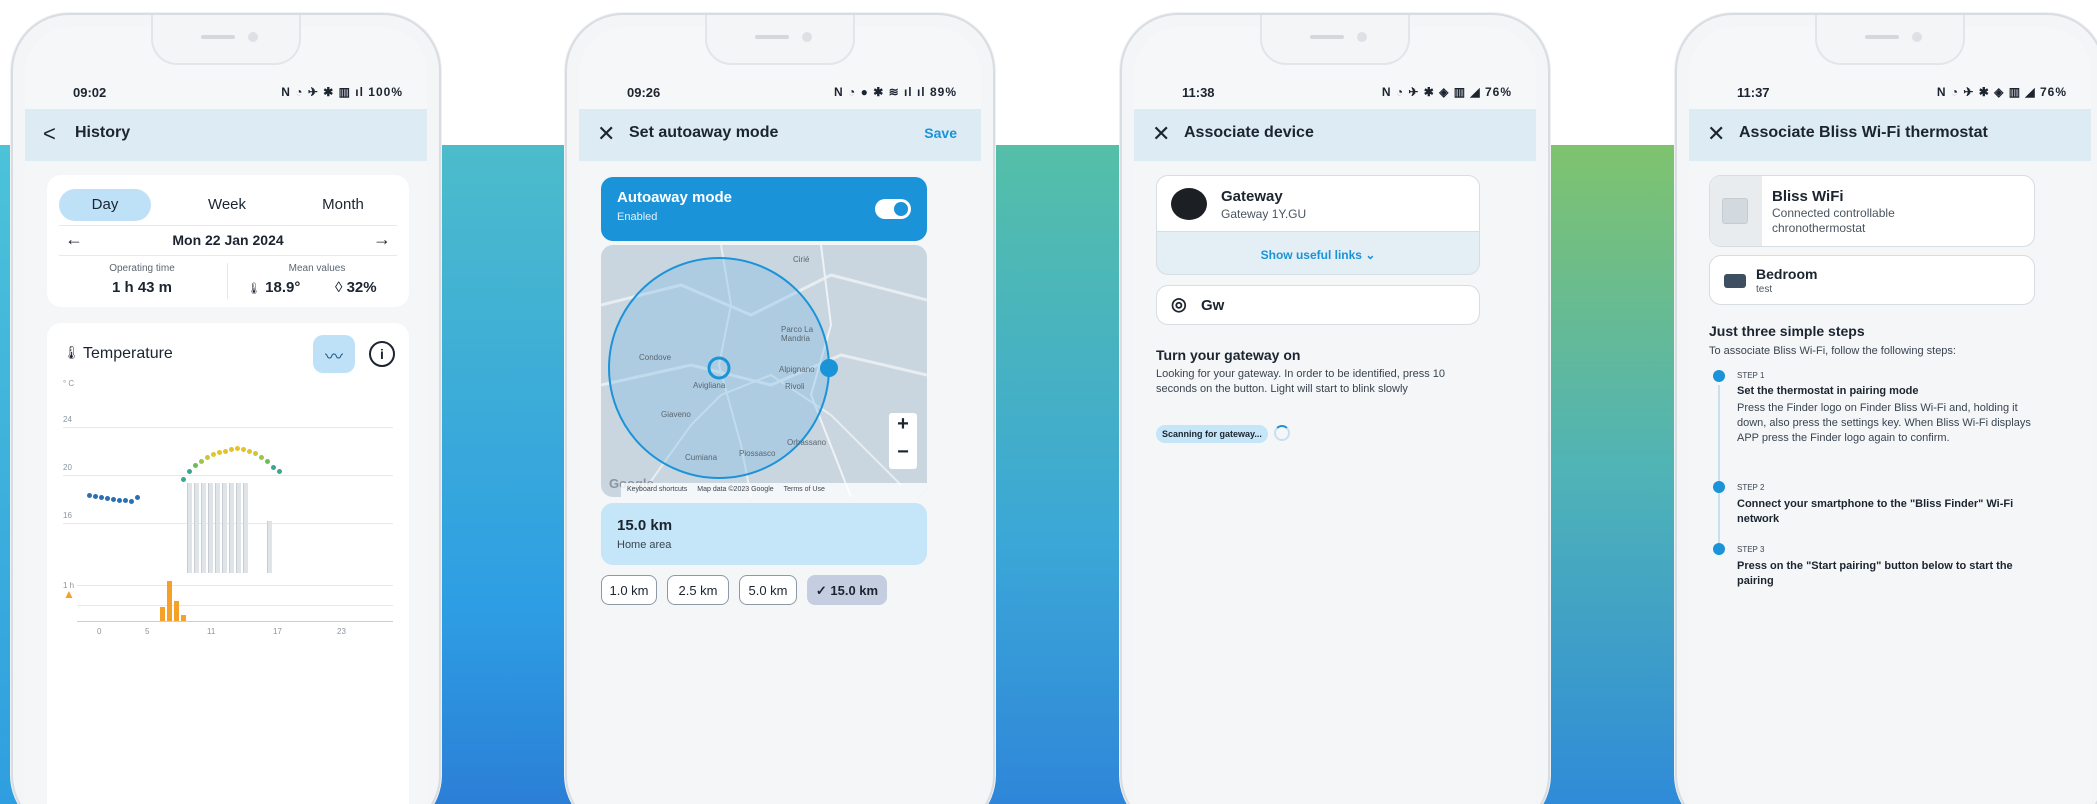  What do you see at coordinates (1872, 280) in the screenshot?
I see `room-card: Bedroom test` at bounding box center [1872, 280].